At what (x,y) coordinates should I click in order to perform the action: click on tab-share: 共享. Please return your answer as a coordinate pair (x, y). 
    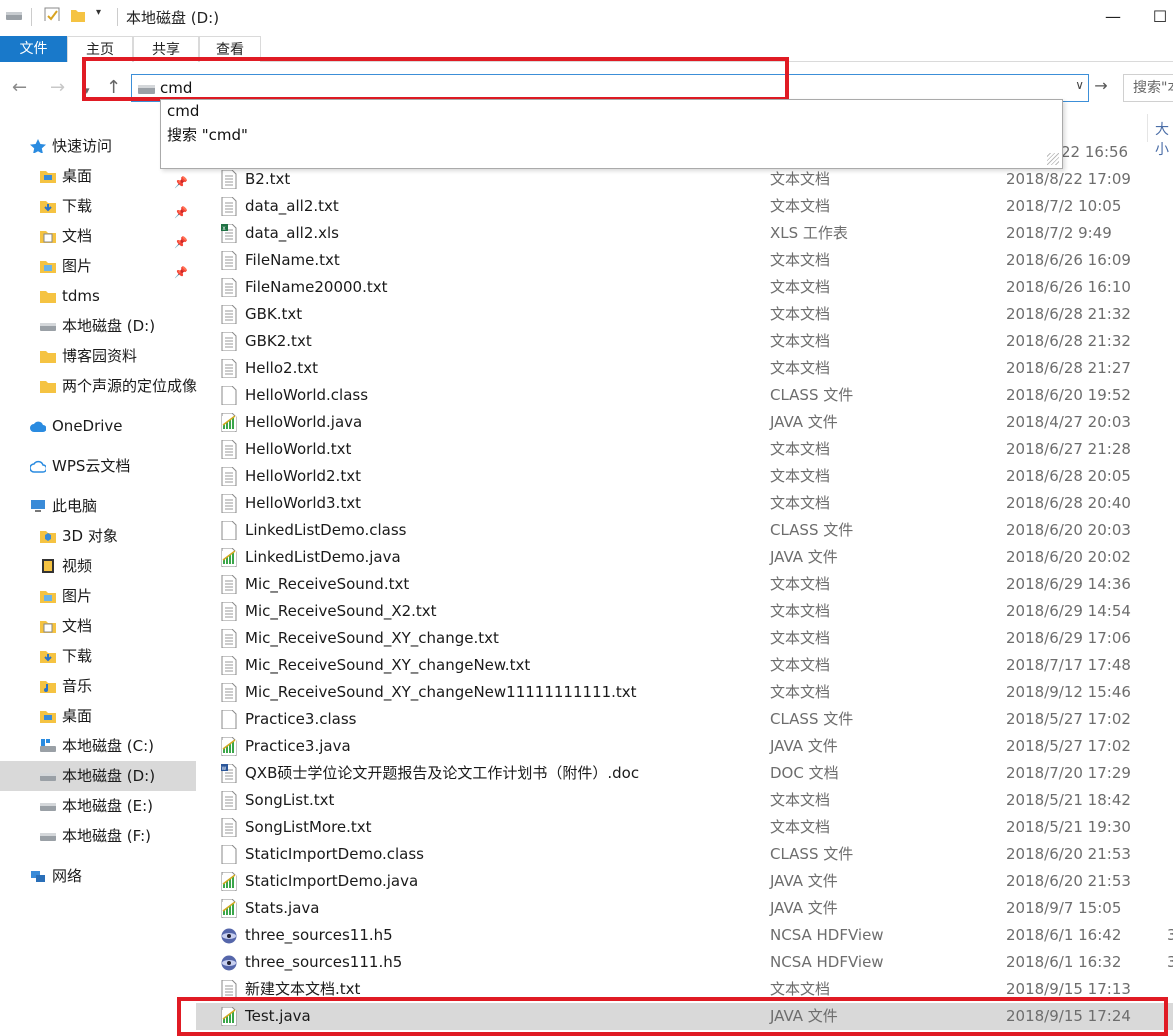
    Looking at the image, I should click on (166, 49).